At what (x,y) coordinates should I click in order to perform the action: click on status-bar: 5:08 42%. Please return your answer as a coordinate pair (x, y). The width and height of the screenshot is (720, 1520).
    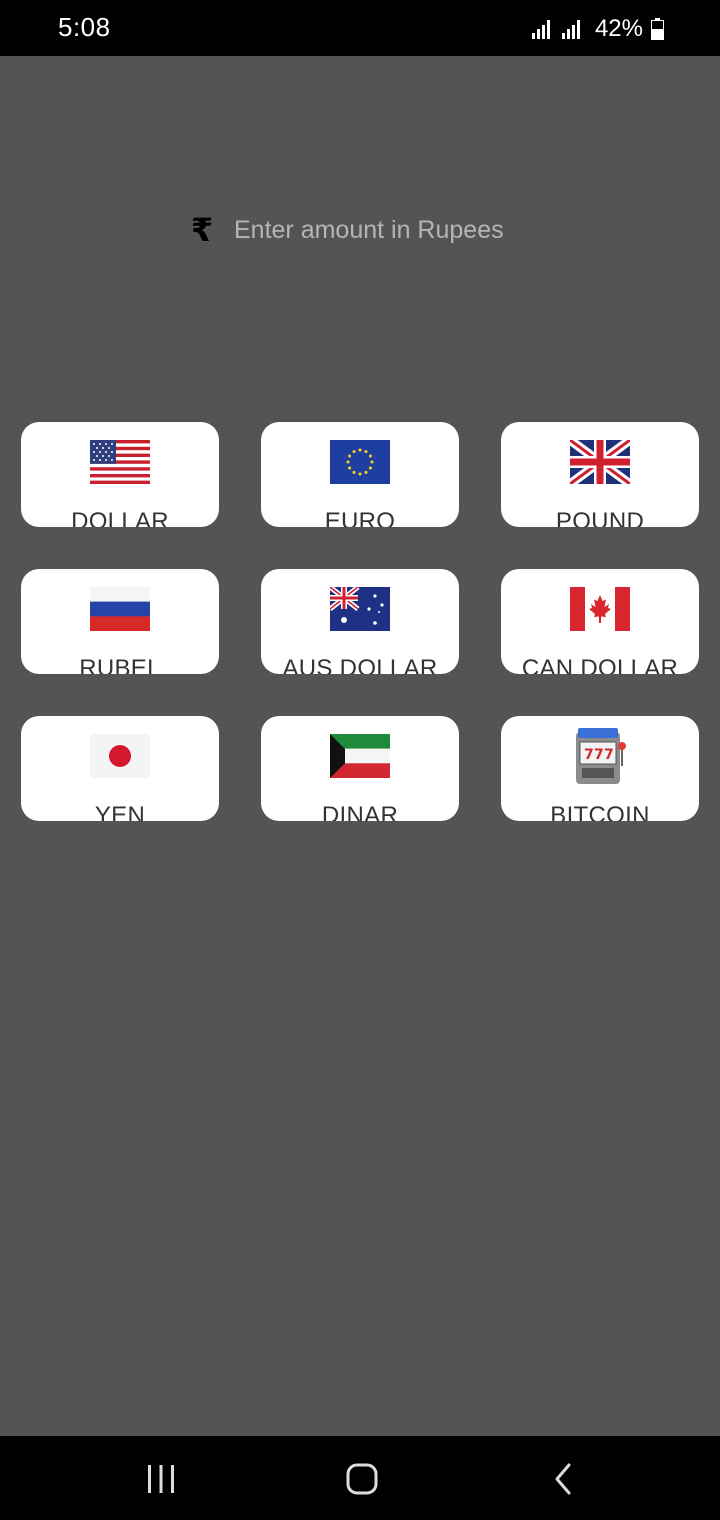
    Looking at the image, I should click on (360, 28).